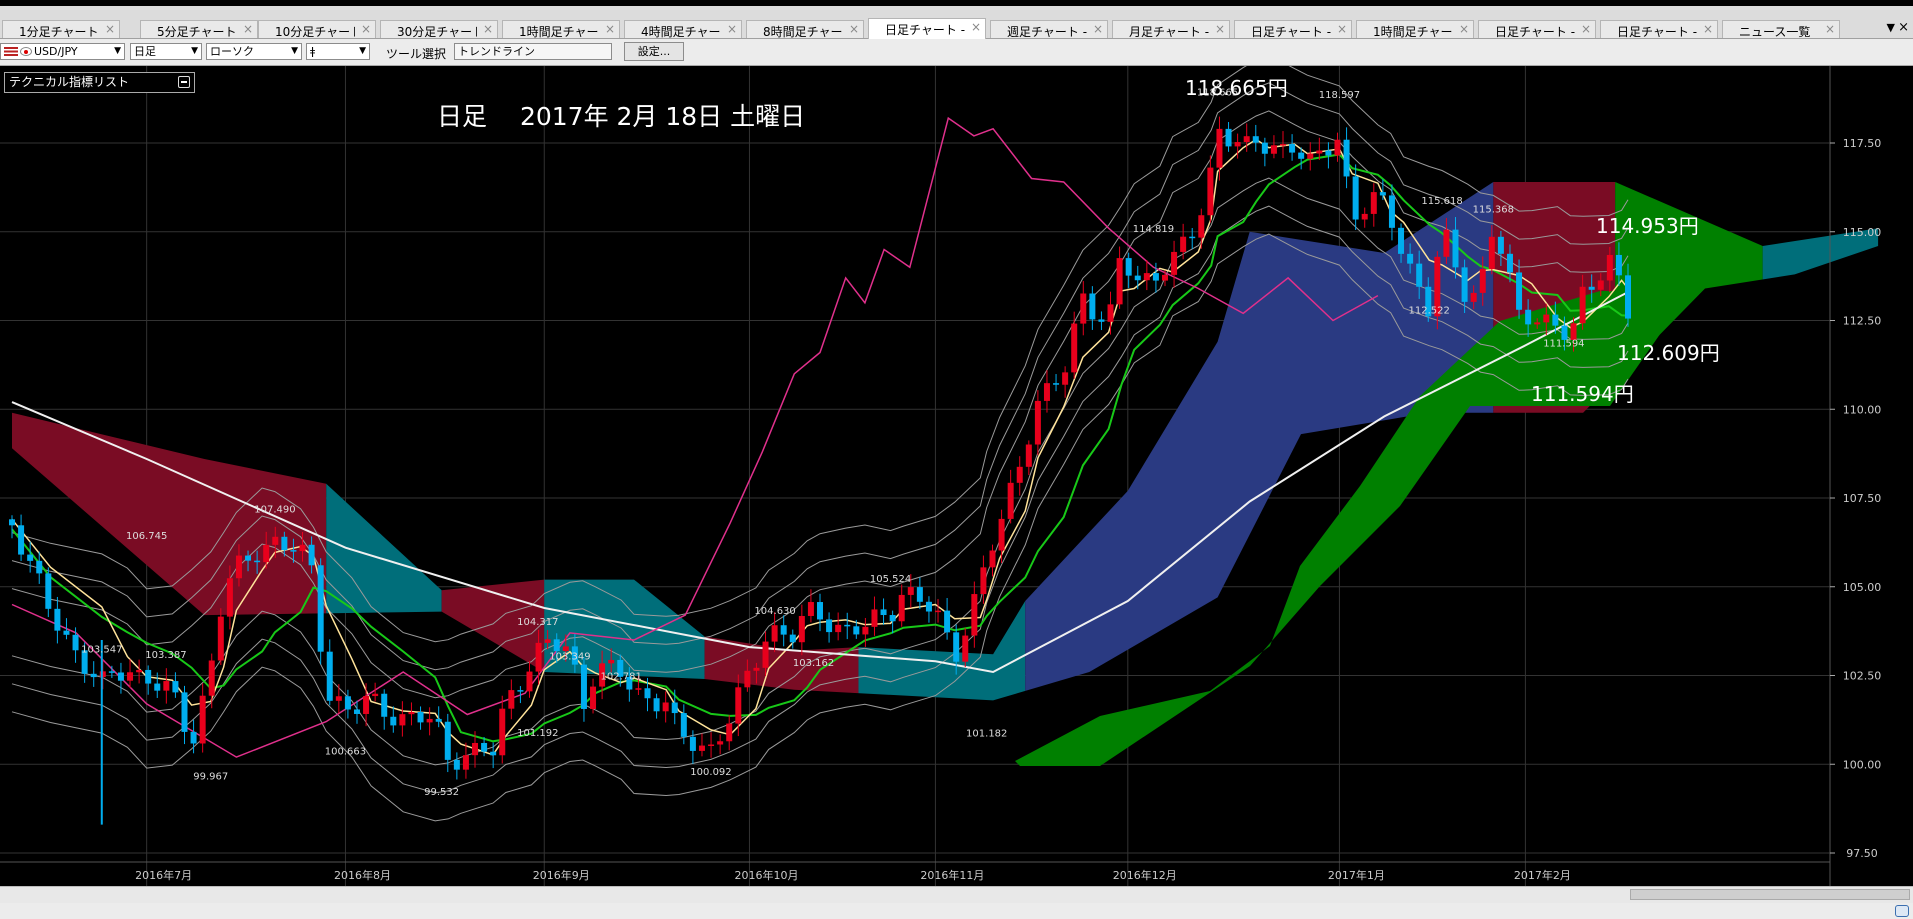 Image resolution: width=1913 pixels, height=919 pixels. What do you see at coordinates (99, 82) in the screenshot?
I see `technical-indicator-list: テクニカル指標リスト` at bounding box center [99, 82].